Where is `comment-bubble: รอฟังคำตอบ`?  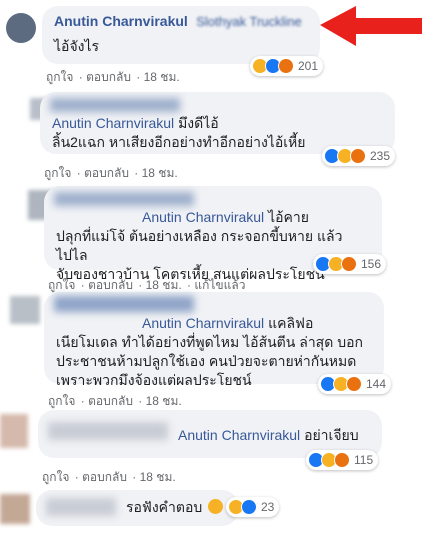
comment-bubble: รอฟังคำตอบ is located at coordinates (137, 508).